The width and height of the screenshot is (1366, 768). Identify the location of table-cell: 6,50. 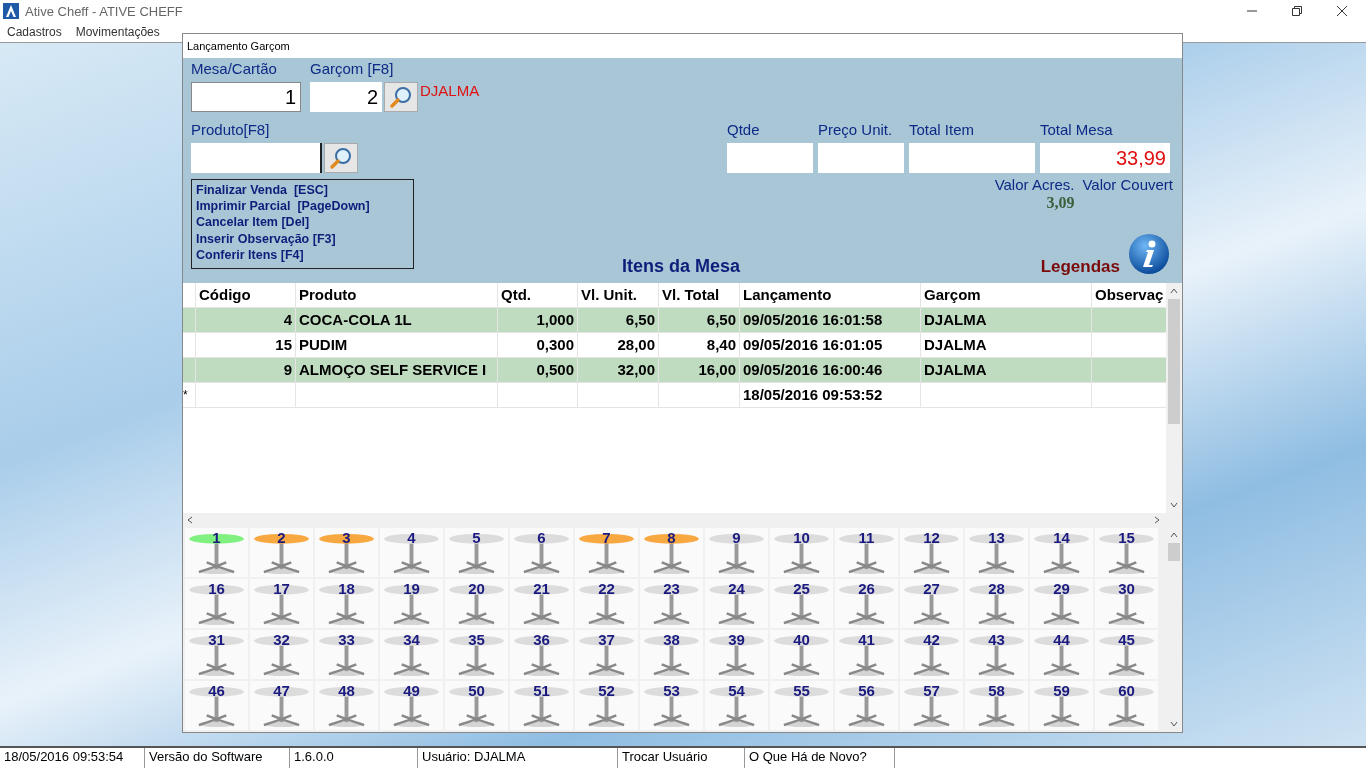
(699, 320).